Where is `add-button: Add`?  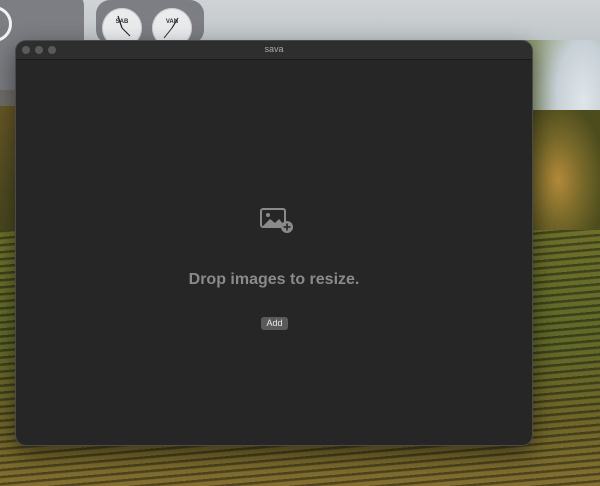
add-button: Add is located at coordinates (274, 323).